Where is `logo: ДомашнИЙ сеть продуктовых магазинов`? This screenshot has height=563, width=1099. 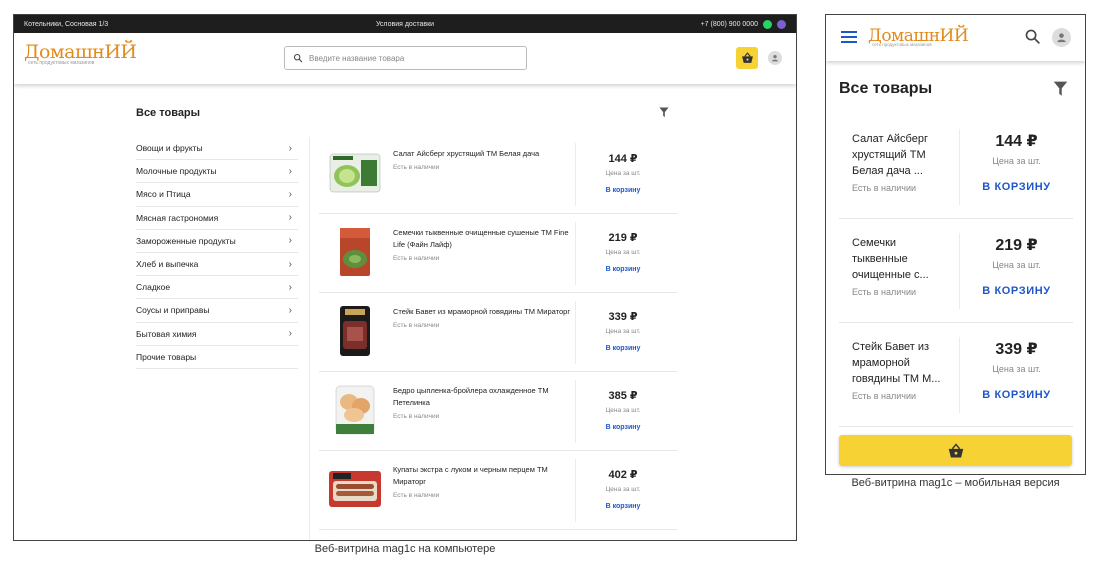 logo: ДомашнИЙ сеть продуктовых магазинов is located at coordinates (80, 53).